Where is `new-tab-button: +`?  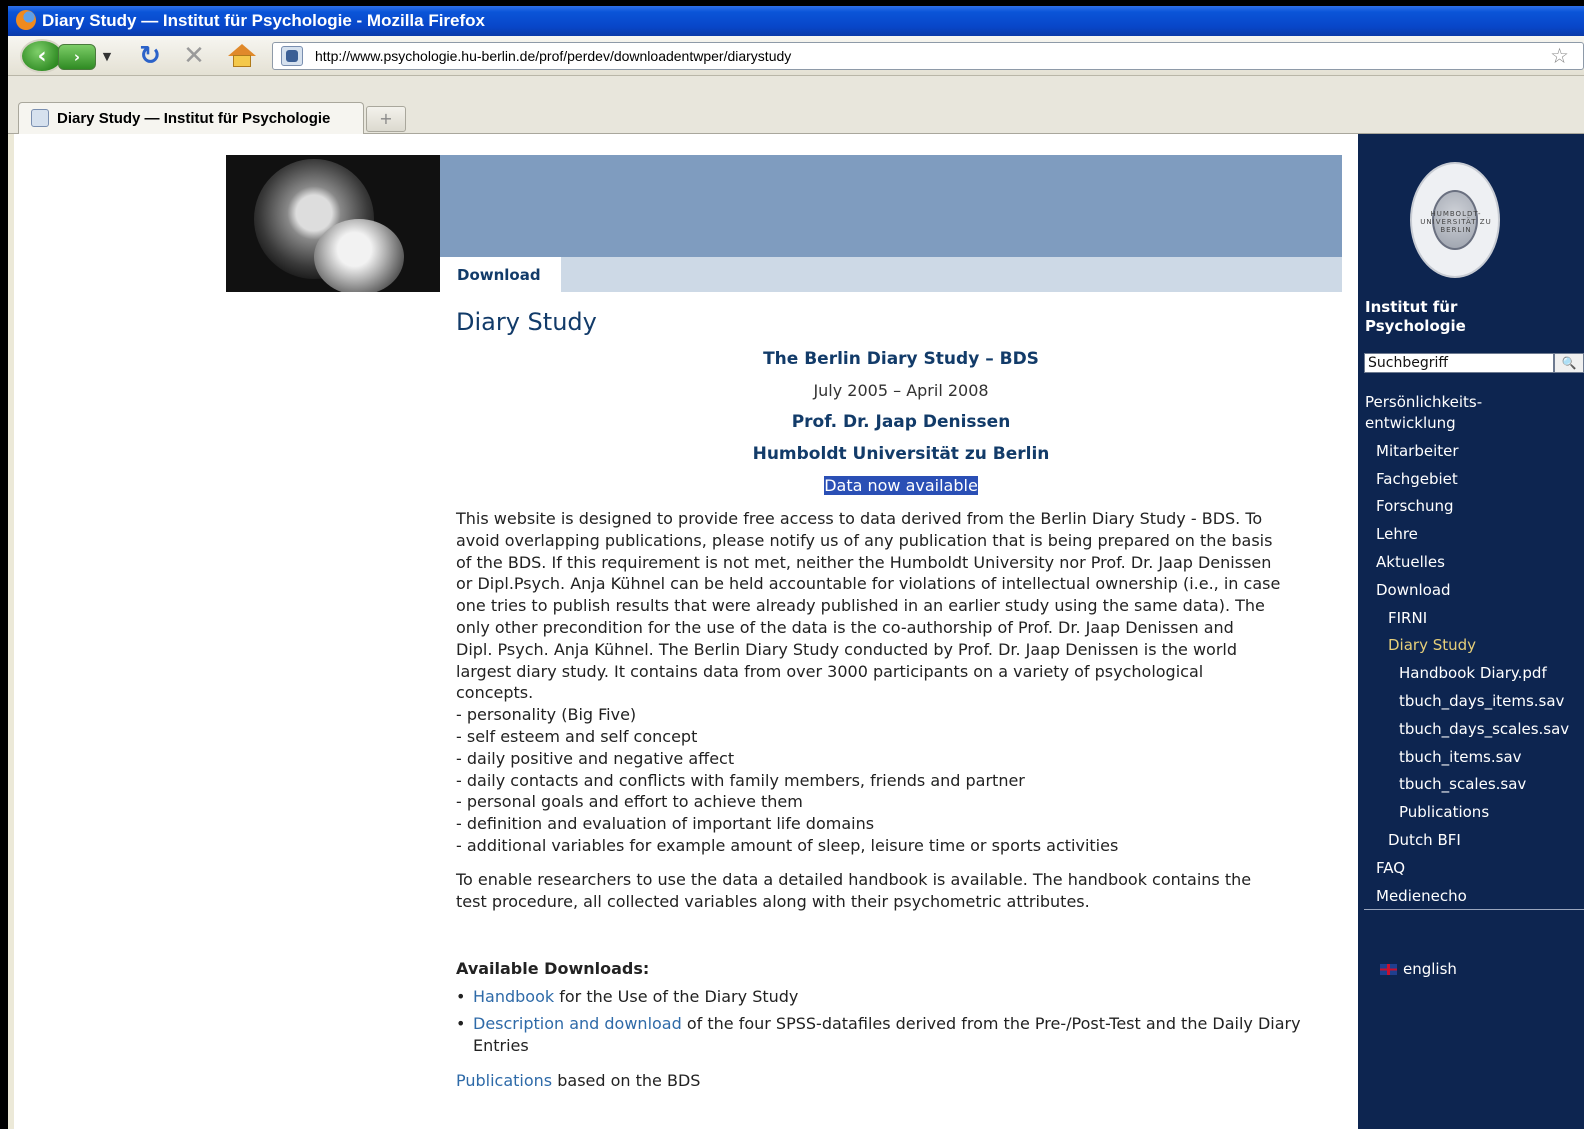
new-tab-button: + is located at coordinates (386, 119).